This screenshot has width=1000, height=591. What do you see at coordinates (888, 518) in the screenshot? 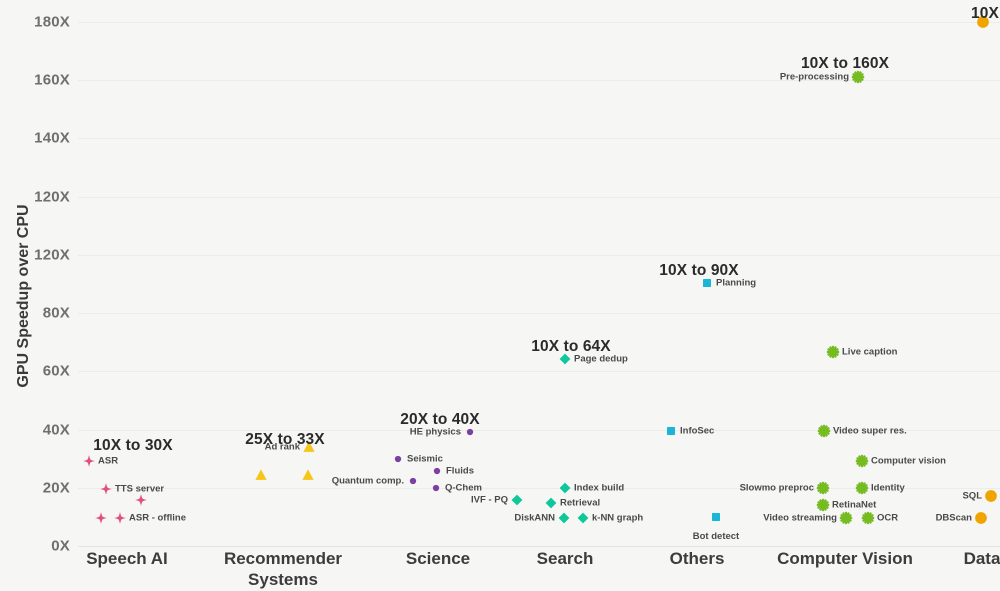
I see `data-point-label: OCR` at bounding box center [888, 518].